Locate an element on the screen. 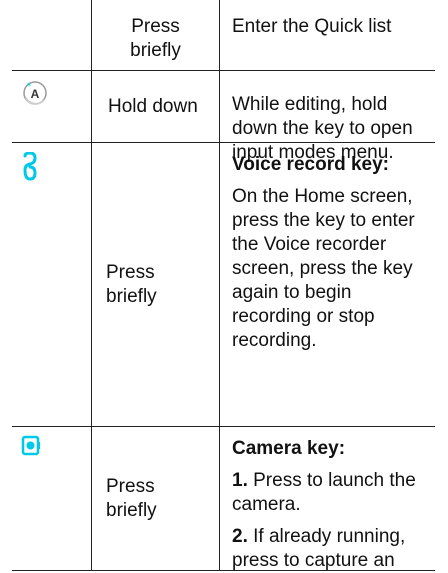 The height and width of the screenshot is (573, 448). action-text: Hold down is located at coordinates (153, 106).